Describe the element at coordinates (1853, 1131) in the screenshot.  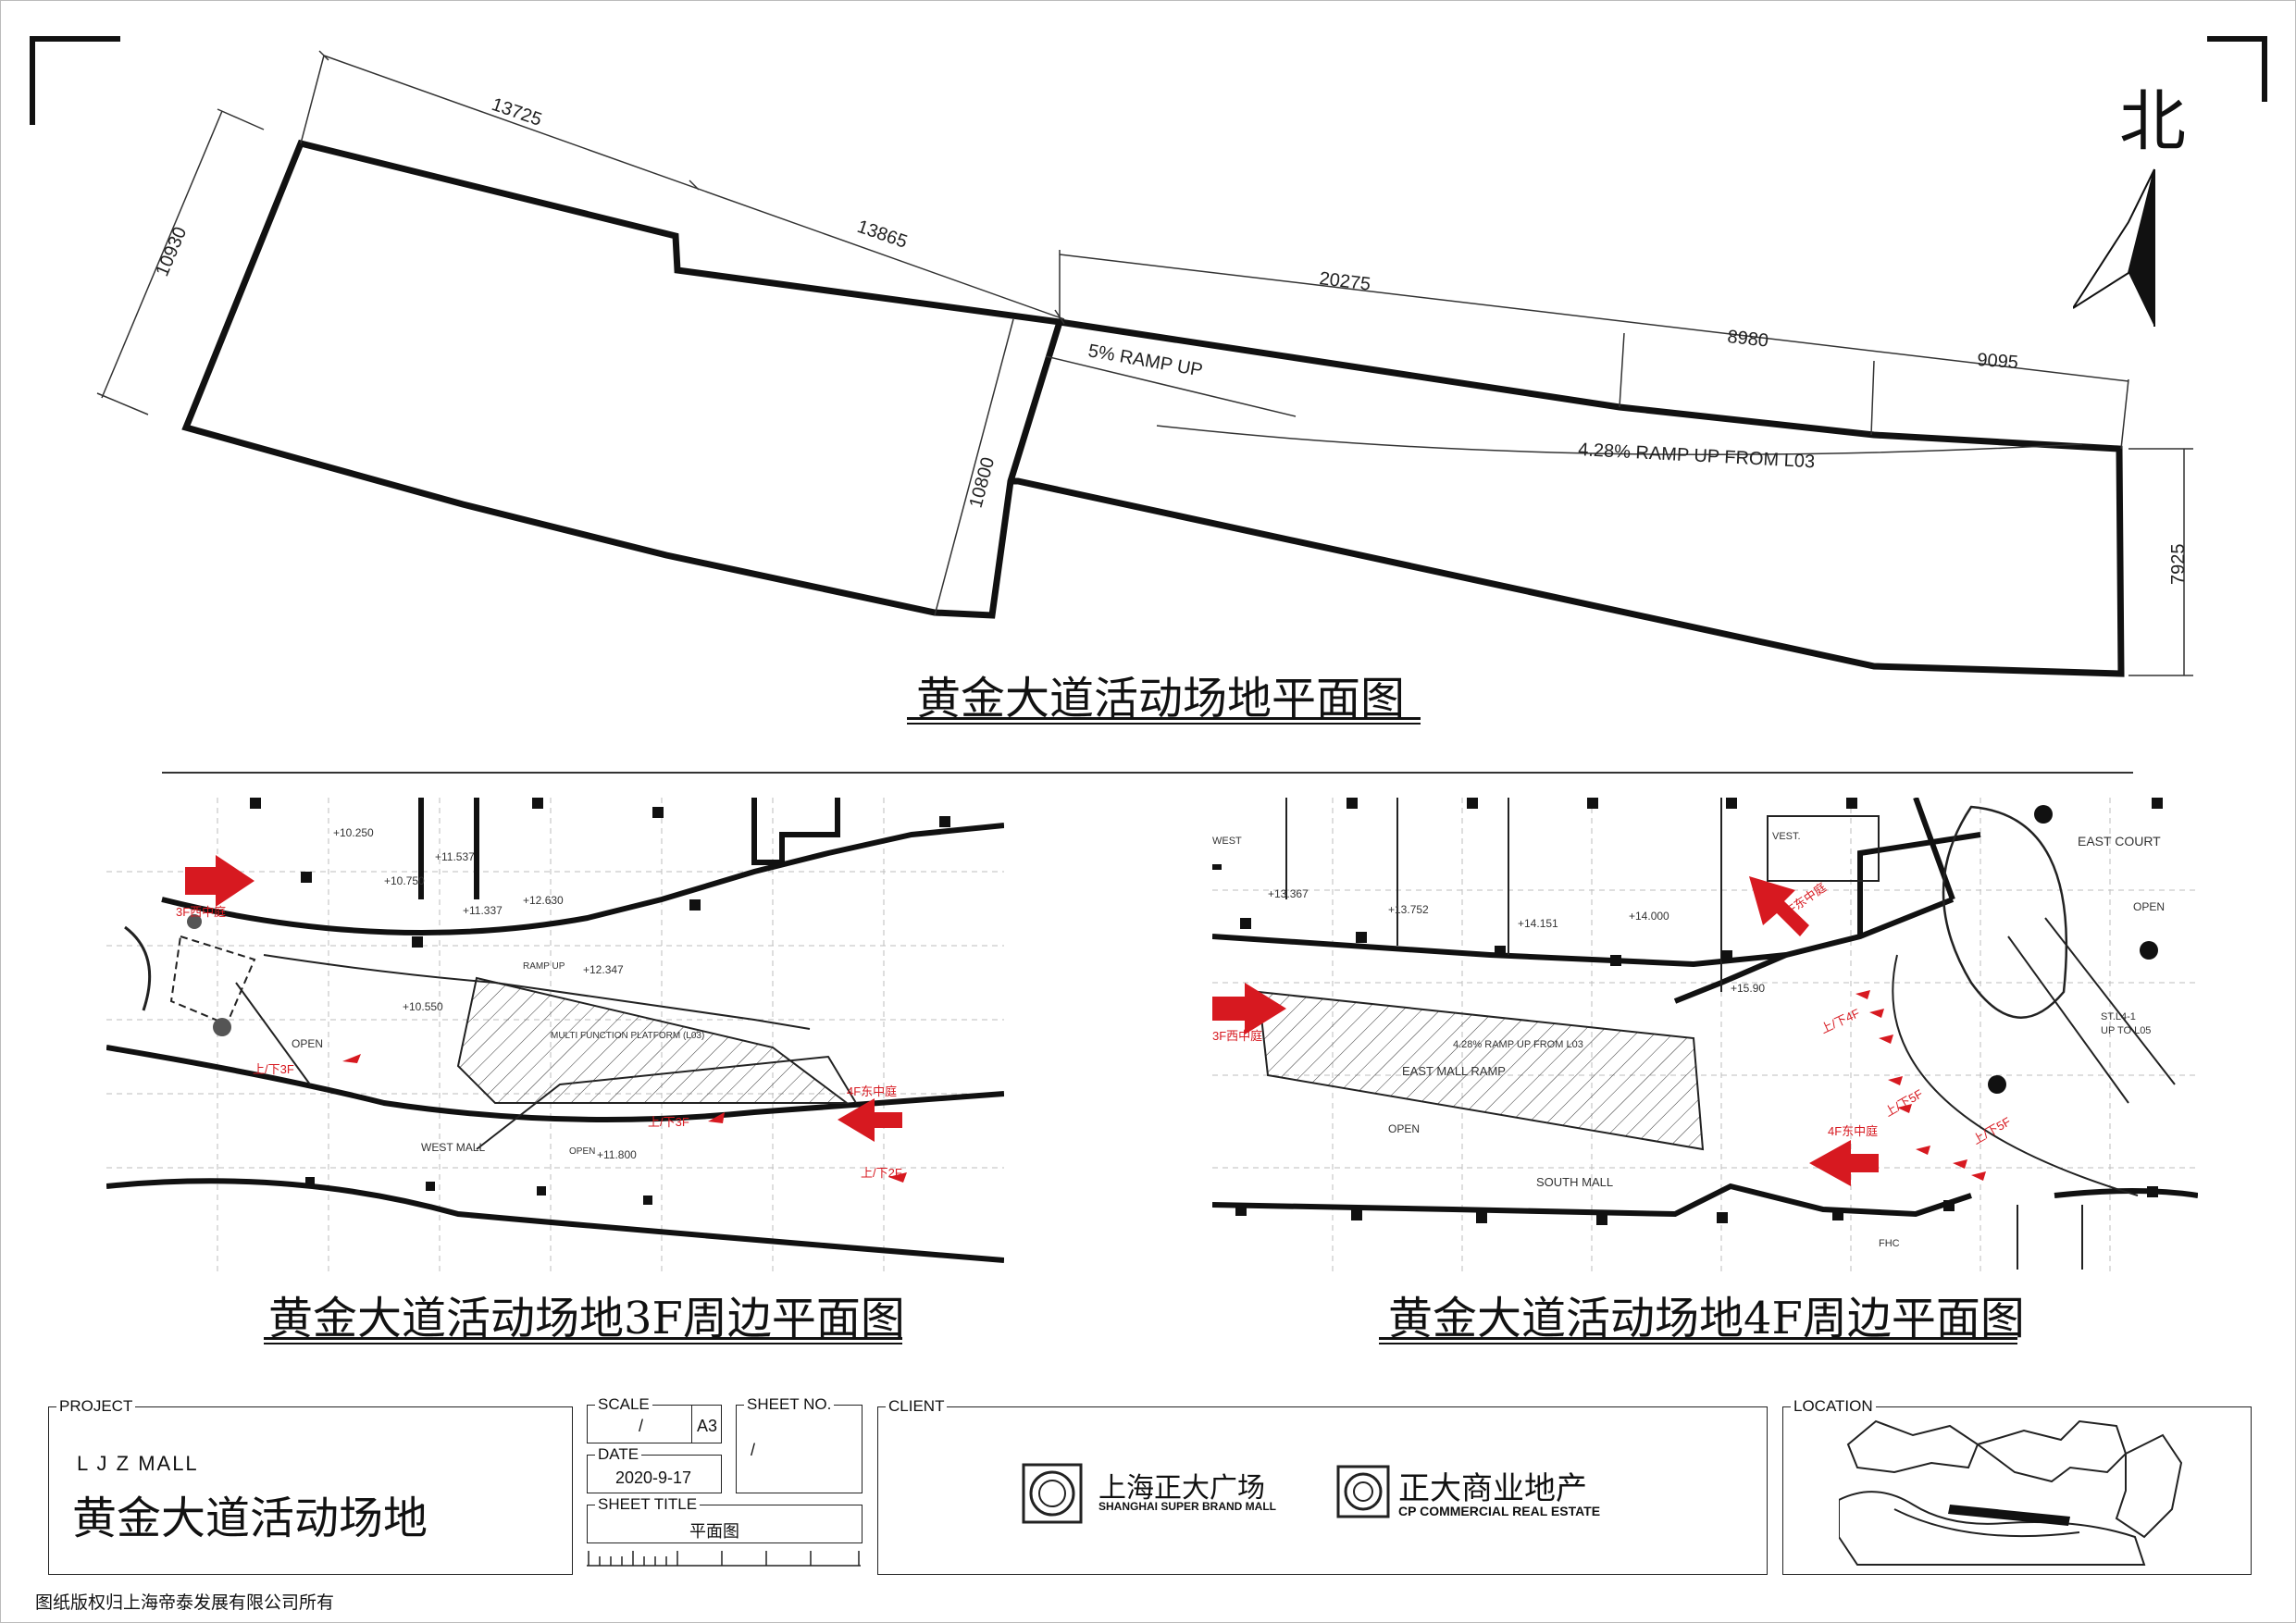
I see `label-4f-east-court-2: 4F东中庭` at that location.